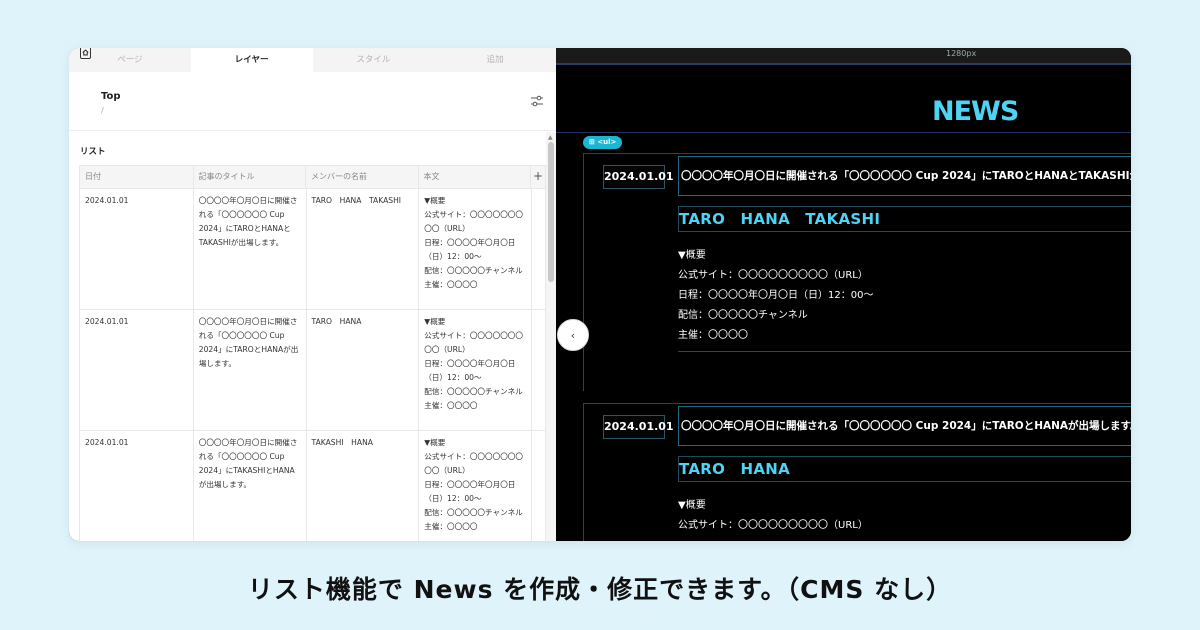 This screenshot has height=630, width=1200. I want to click on tab-layer: レイヤー, so click(251, 60).